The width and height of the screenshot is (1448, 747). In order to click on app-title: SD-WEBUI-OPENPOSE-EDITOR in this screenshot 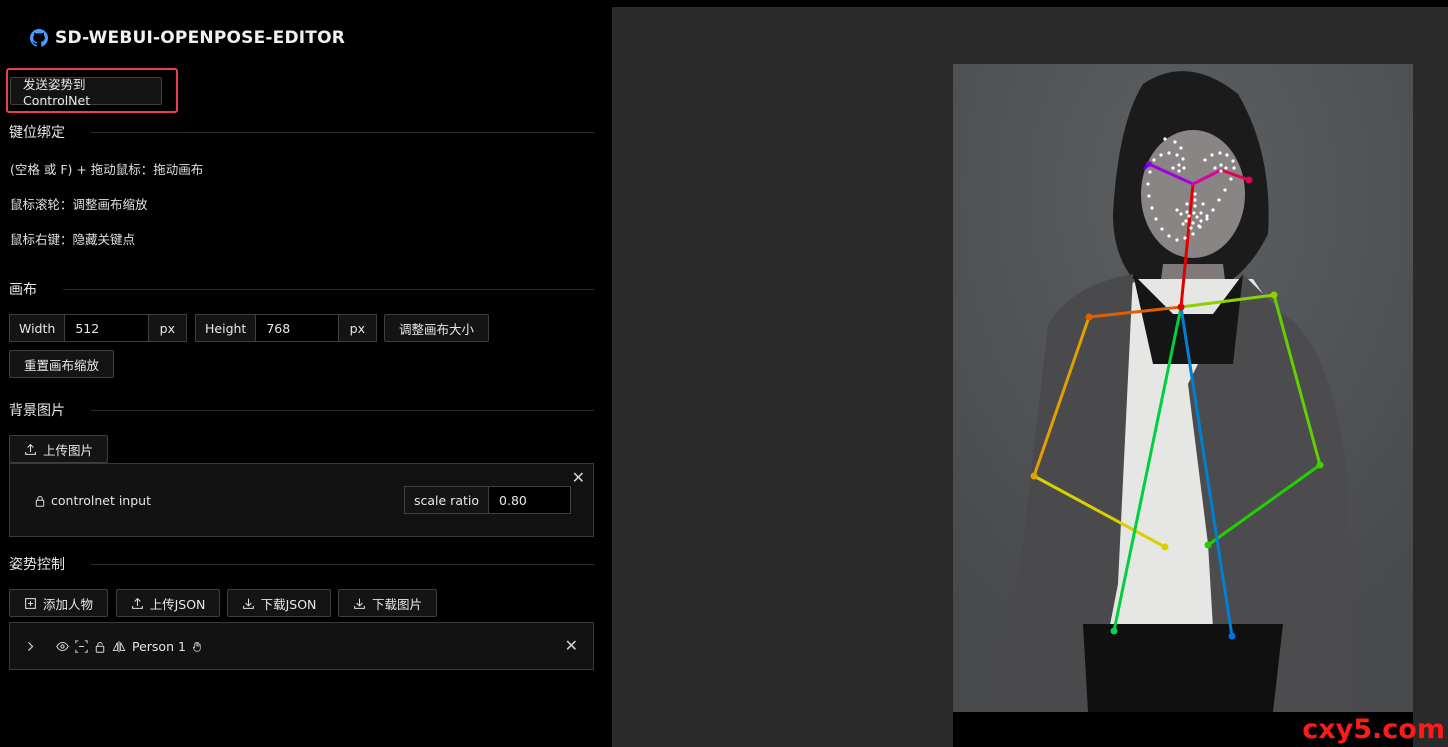, I will do `click(200, 38)`.